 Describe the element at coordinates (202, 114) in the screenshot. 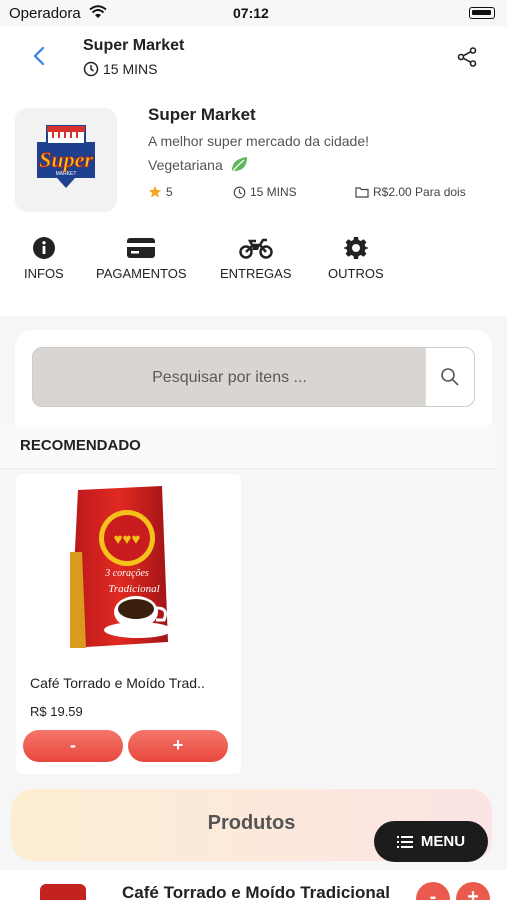

I see `store-name: Super Market` at that location.